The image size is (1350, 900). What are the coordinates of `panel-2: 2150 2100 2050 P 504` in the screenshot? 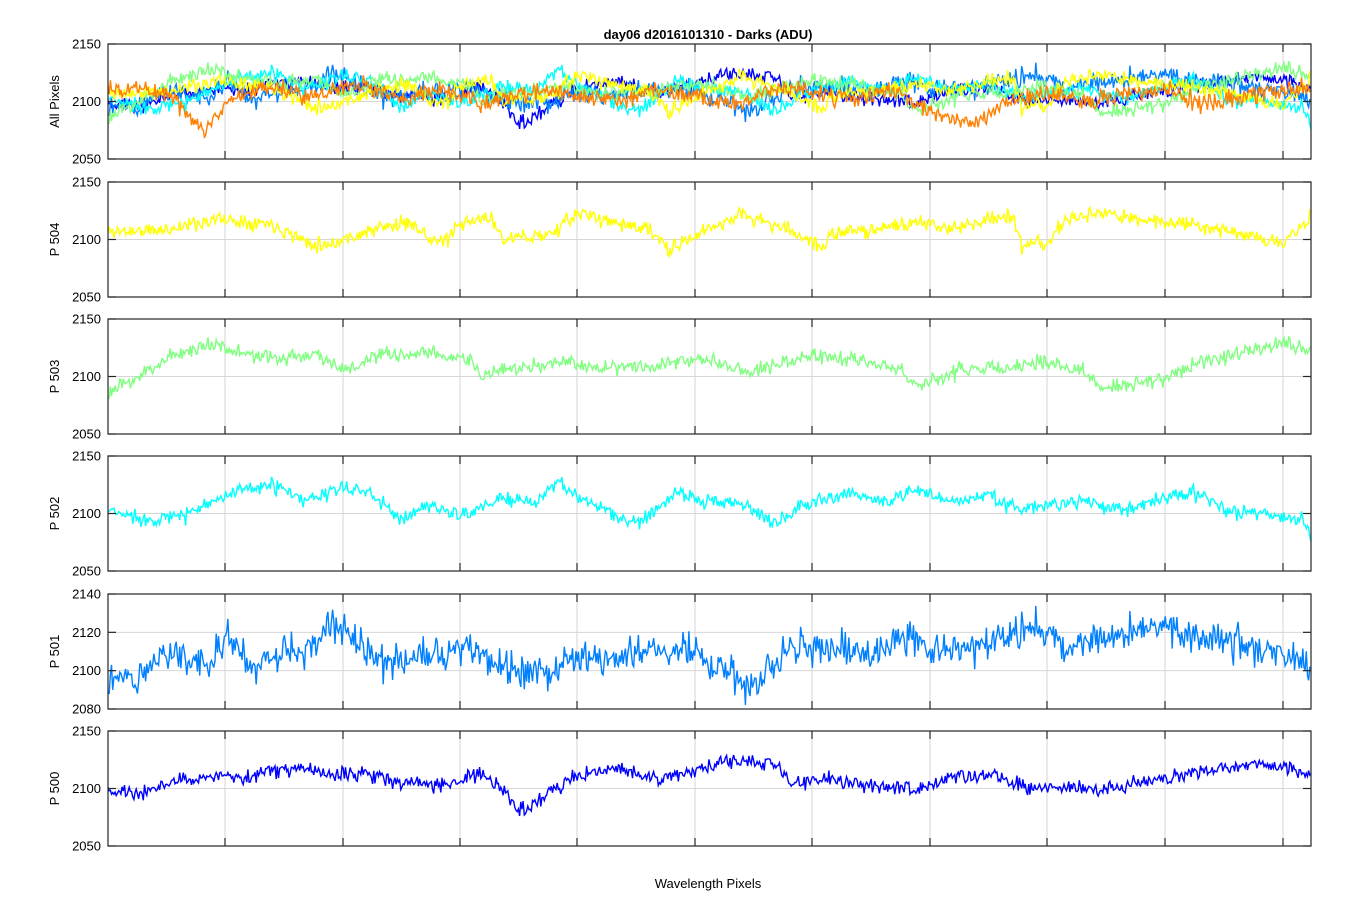 It's located at (679, 240).